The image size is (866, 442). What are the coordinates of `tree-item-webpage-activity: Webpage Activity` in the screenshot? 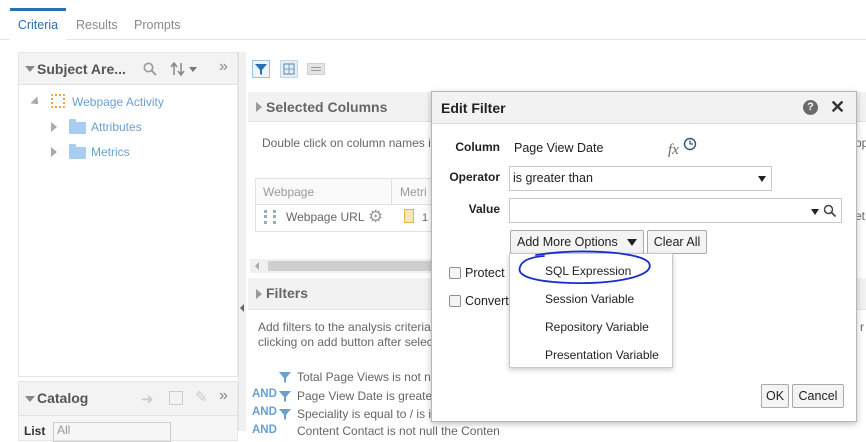 It's located at (118, 102).